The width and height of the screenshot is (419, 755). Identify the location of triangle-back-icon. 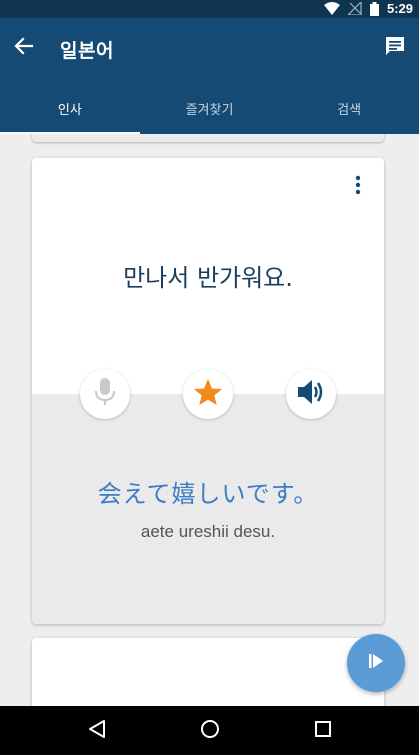
(97, 731).